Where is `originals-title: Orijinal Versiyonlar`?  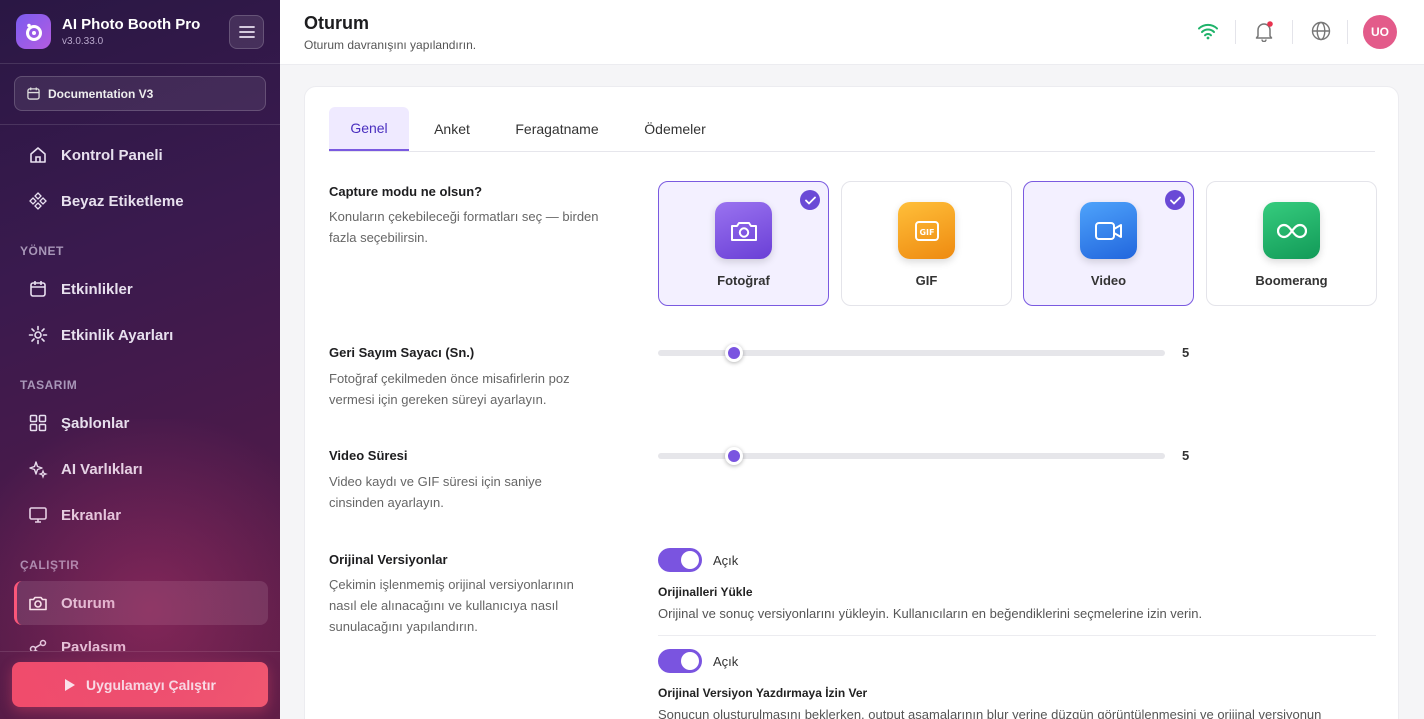 originals-title: Orijinal Versiyonlar is located at coordinates (388, 559).